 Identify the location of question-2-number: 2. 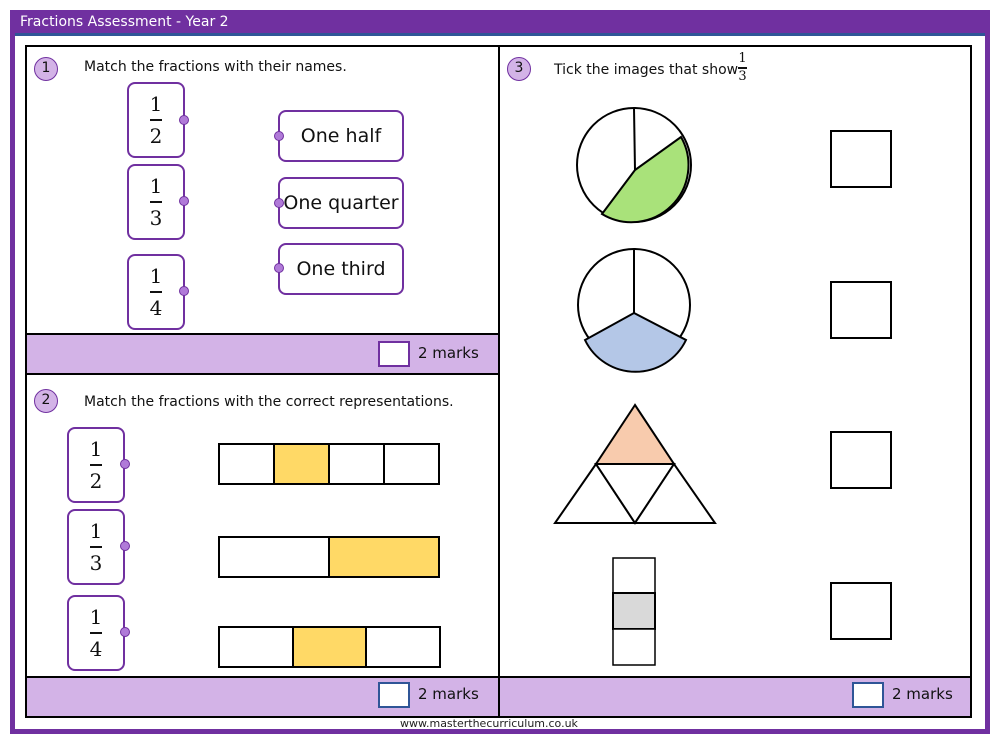
(46, 401).